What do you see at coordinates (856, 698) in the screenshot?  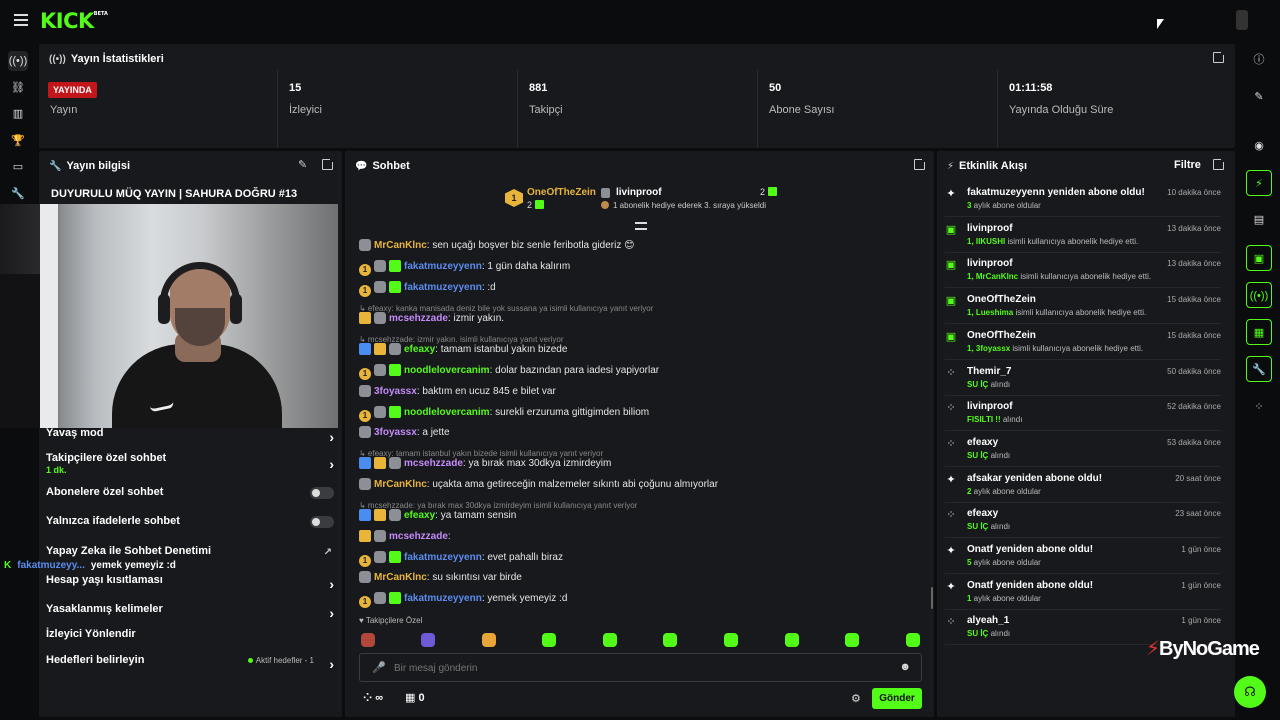 I see `gear-icon: ⚙` at bounding box center [856, 698].